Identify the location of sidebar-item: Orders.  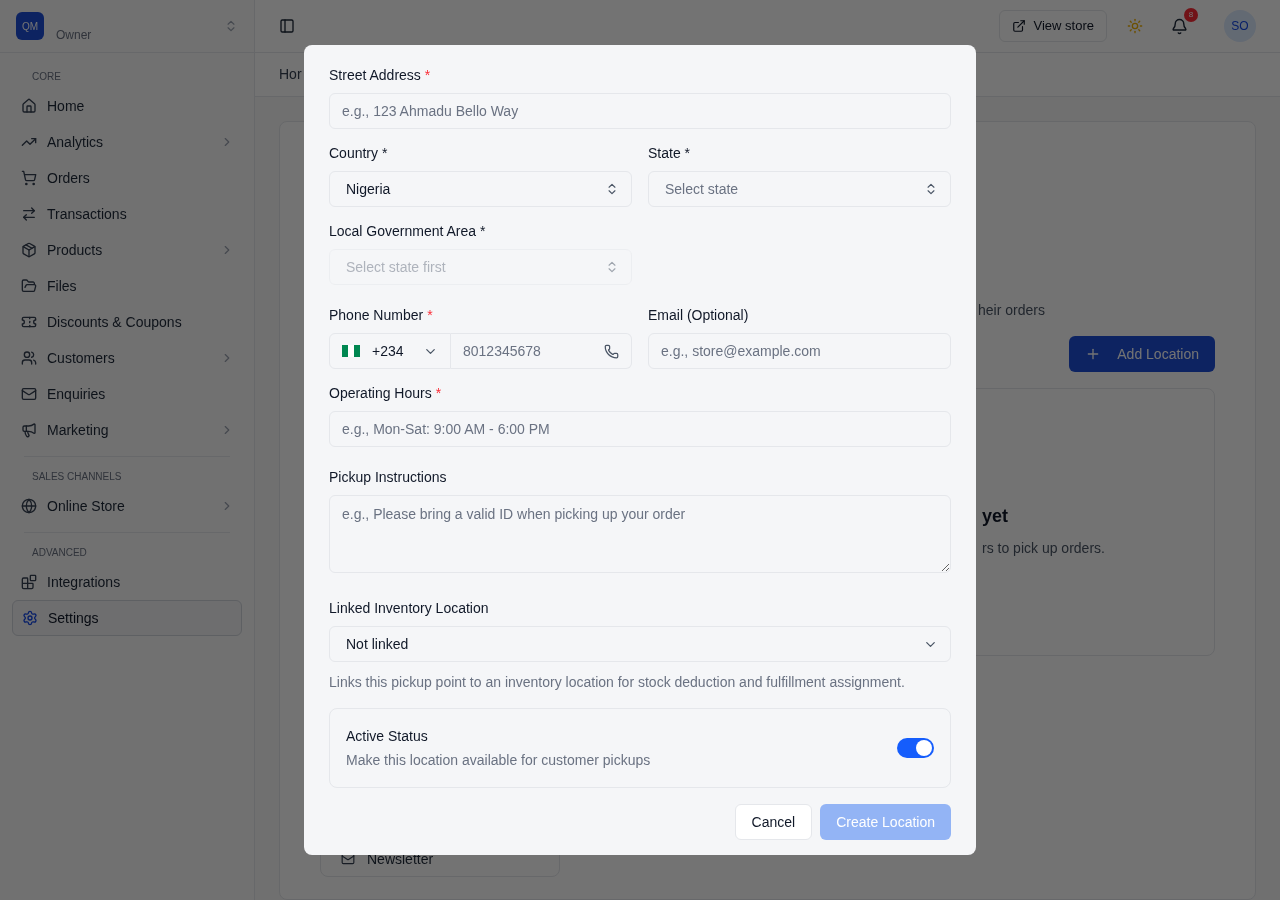
(127, 178).